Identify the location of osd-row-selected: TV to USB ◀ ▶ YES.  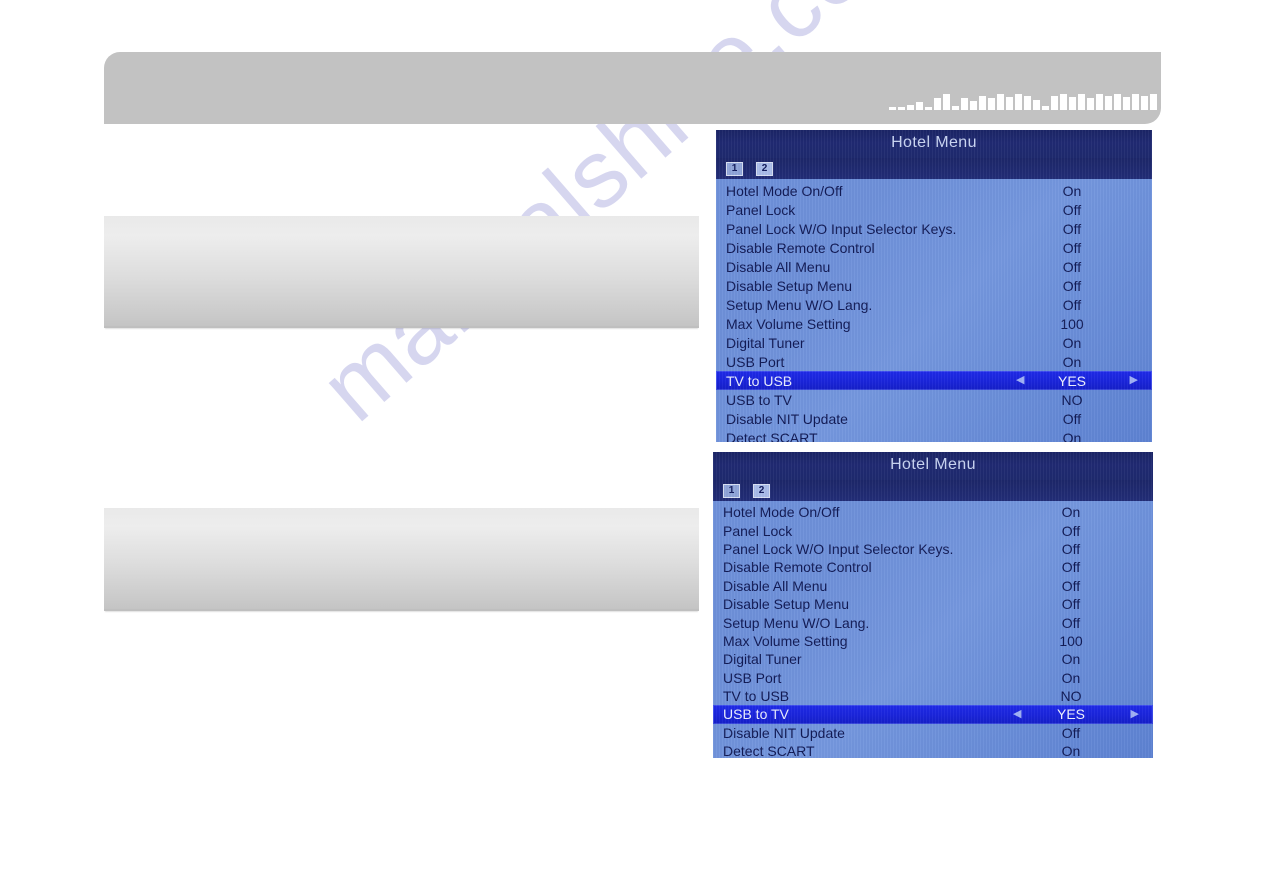
(934, 380).